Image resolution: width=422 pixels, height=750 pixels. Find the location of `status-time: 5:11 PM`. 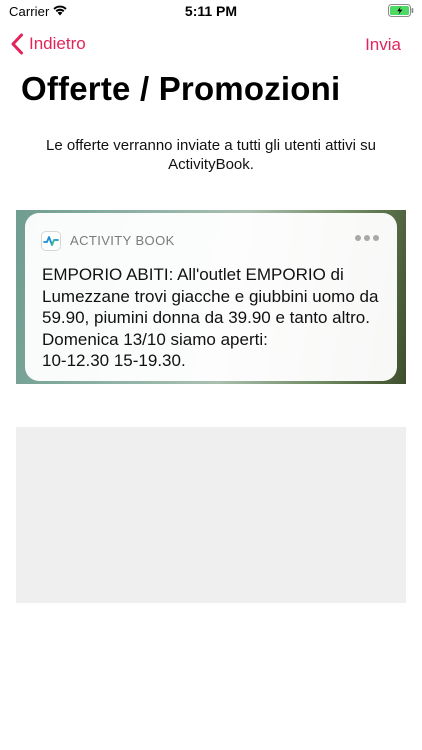

status-time: 5:11 PM is located at coordinates (211, 11).